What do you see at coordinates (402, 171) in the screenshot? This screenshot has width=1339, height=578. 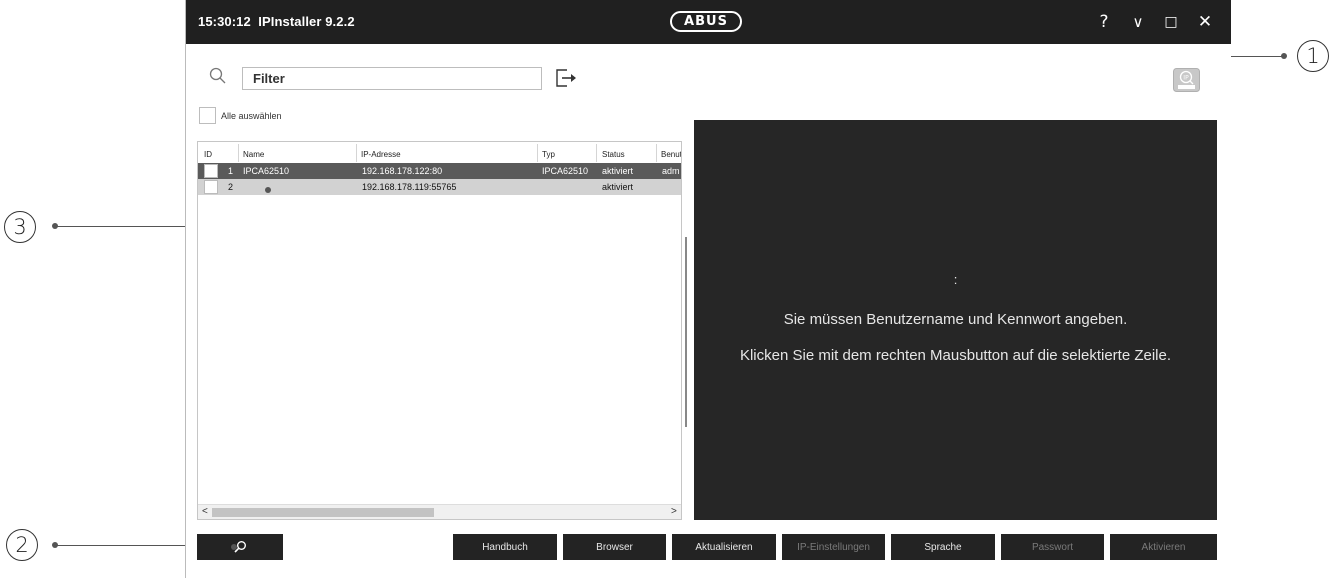 I see `cell-ip: 192.168.178.122:80` at bounding box center [402, 171].